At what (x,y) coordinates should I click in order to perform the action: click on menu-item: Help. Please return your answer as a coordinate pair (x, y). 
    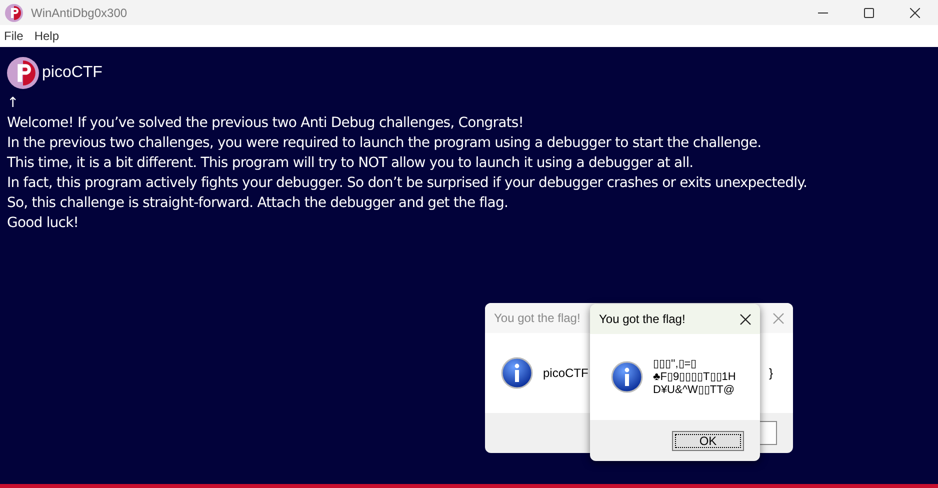
    Looking at the image, I should click on (47, 36).